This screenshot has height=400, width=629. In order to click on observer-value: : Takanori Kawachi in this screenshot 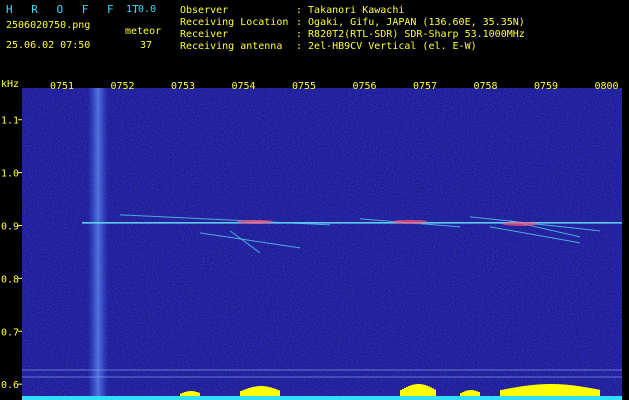, I will do `click(350, 10)`.